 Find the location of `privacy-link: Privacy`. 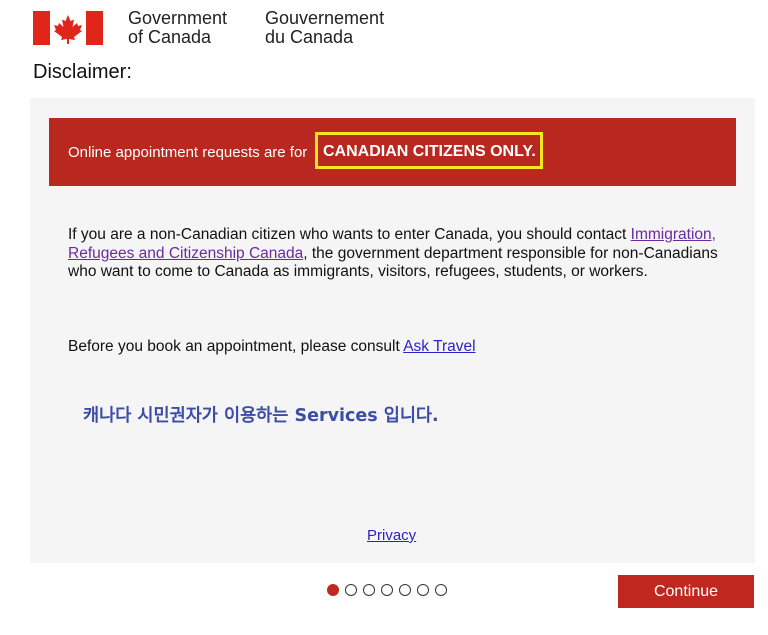

privacy-link: Privacy is located at coordinates (391, 535).